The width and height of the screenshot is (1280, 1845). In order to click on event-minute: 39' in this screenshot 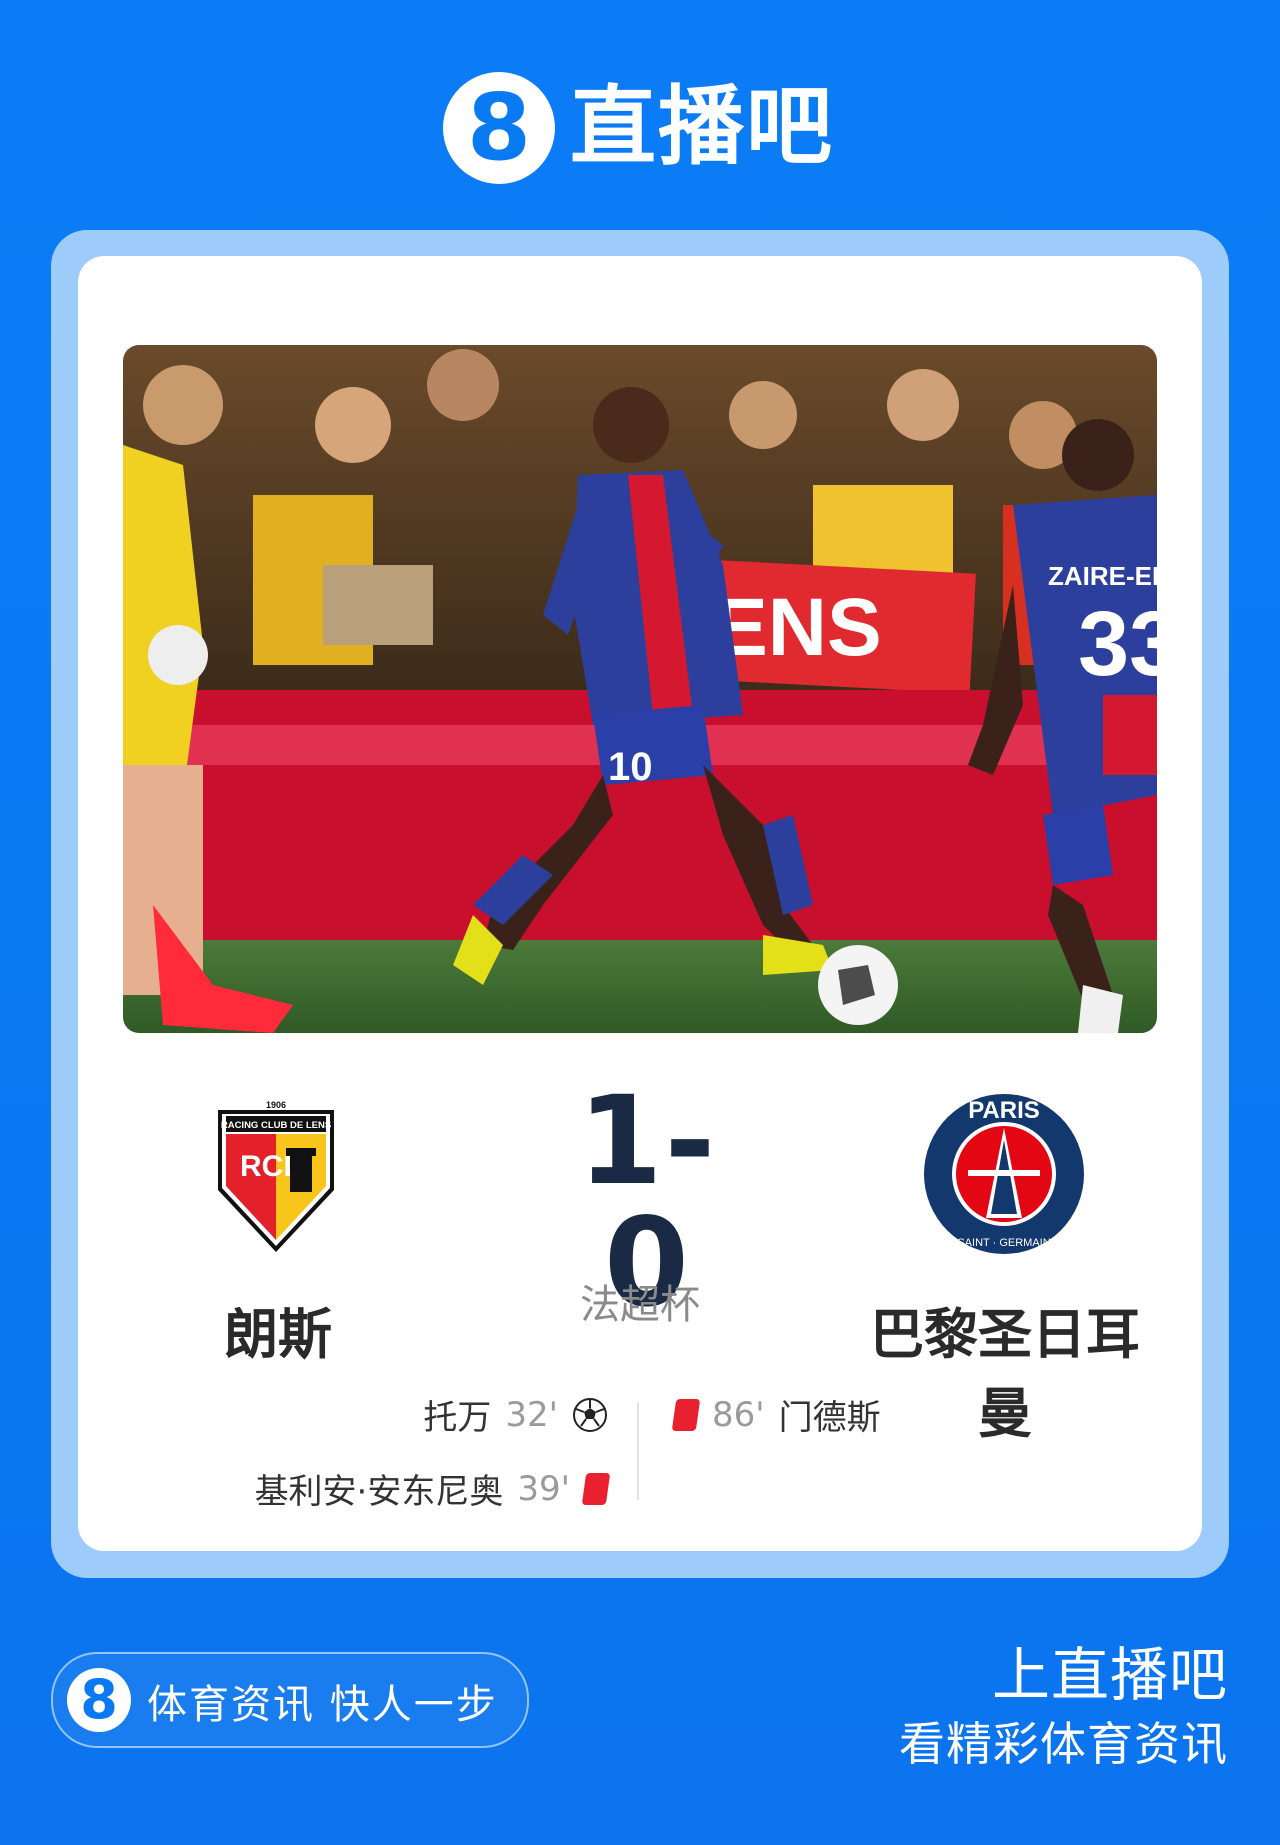, I will do `click(543, 1488)`.